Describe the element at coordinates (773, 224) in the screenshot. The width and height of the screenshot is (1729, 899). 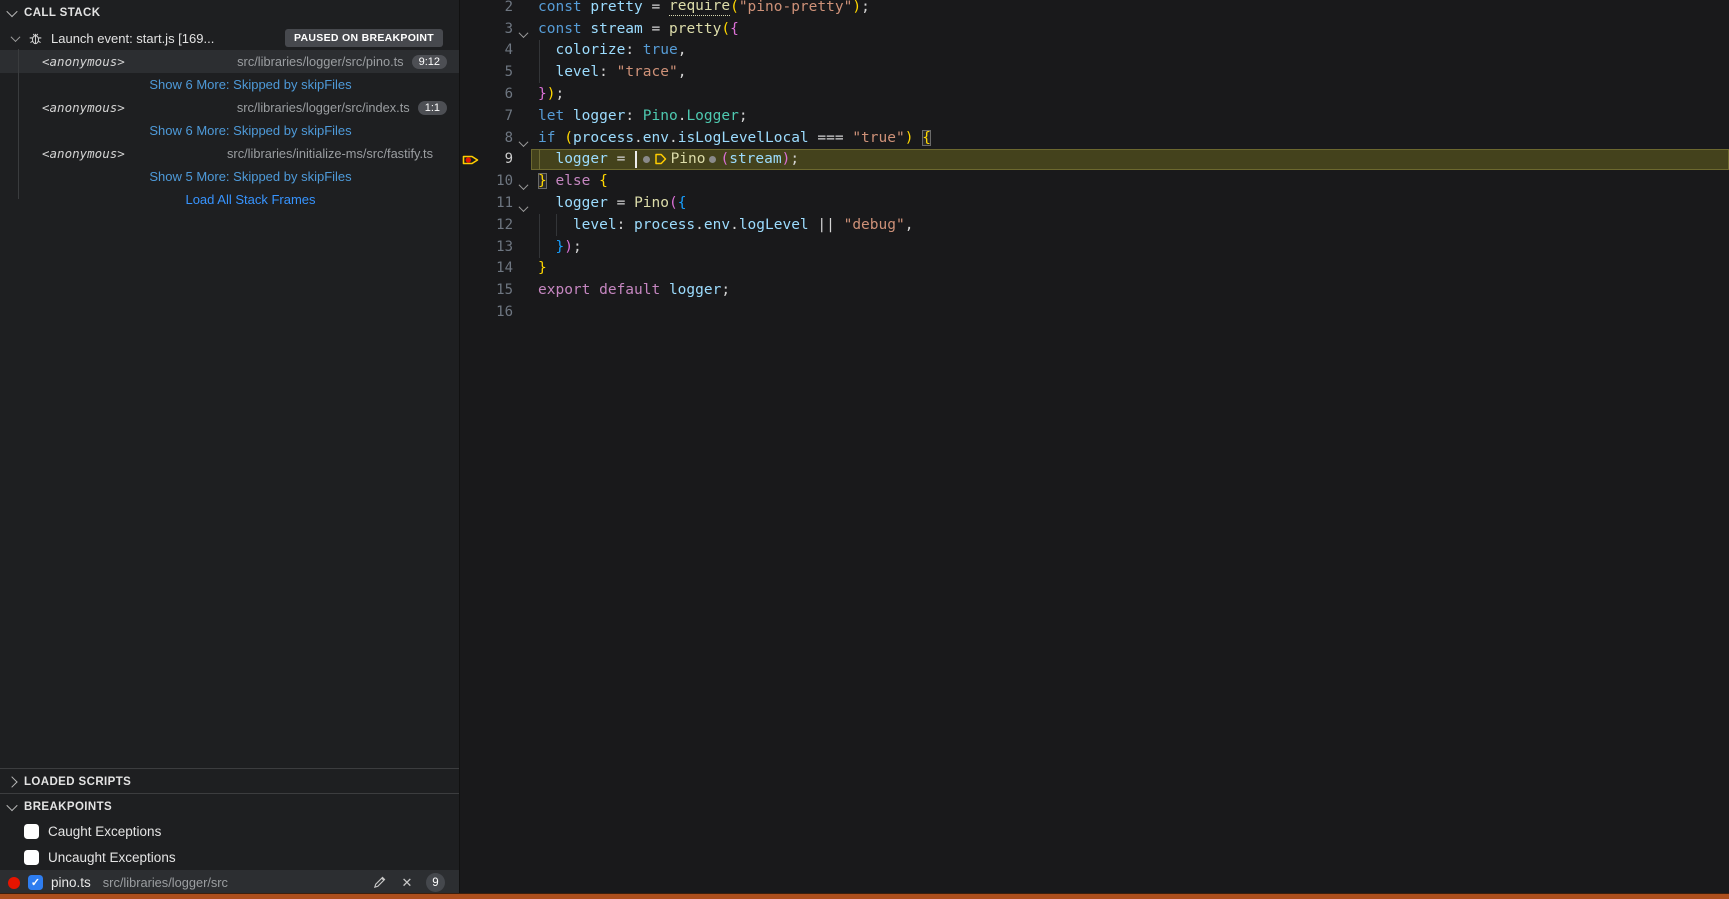
I see `code-token: logLevel` at that location.